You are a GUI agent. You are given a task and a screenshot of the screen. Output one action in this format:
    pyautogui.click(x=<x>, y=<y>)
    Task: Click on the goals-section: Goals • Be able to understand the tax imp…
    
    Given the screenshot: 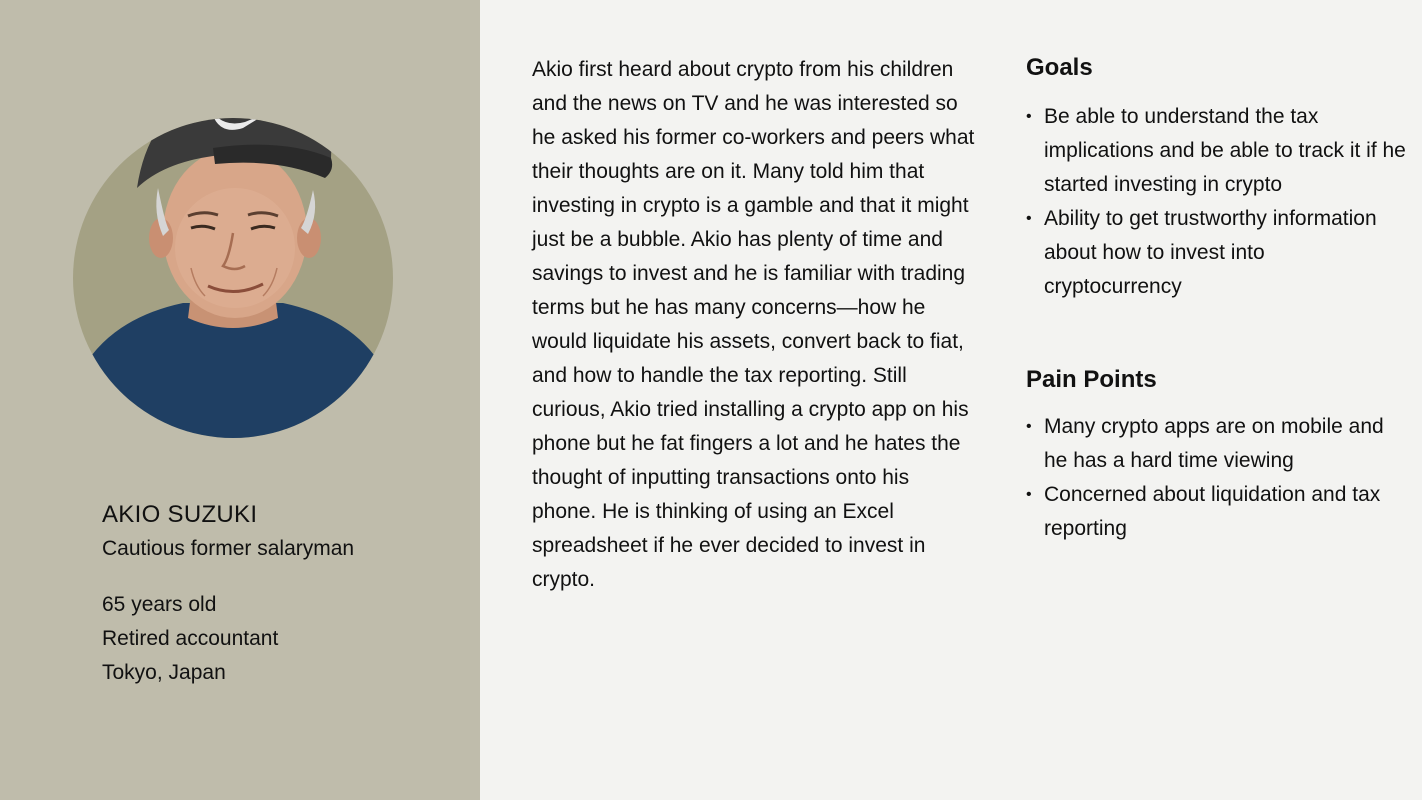 What is the action you would take?
    pyautogui.click(x=1216, y=177)
    